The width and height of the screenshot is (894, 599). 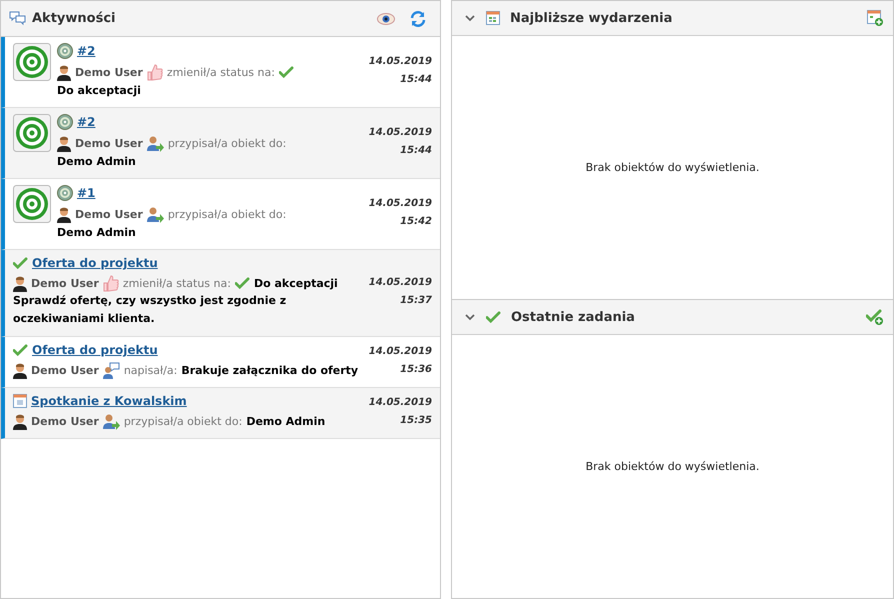 I want to click on activity-note: Sprawdź ofertę, czy wszystko jest zgodnie z oczekiwaniami klienta., so click(x=150, y=310).